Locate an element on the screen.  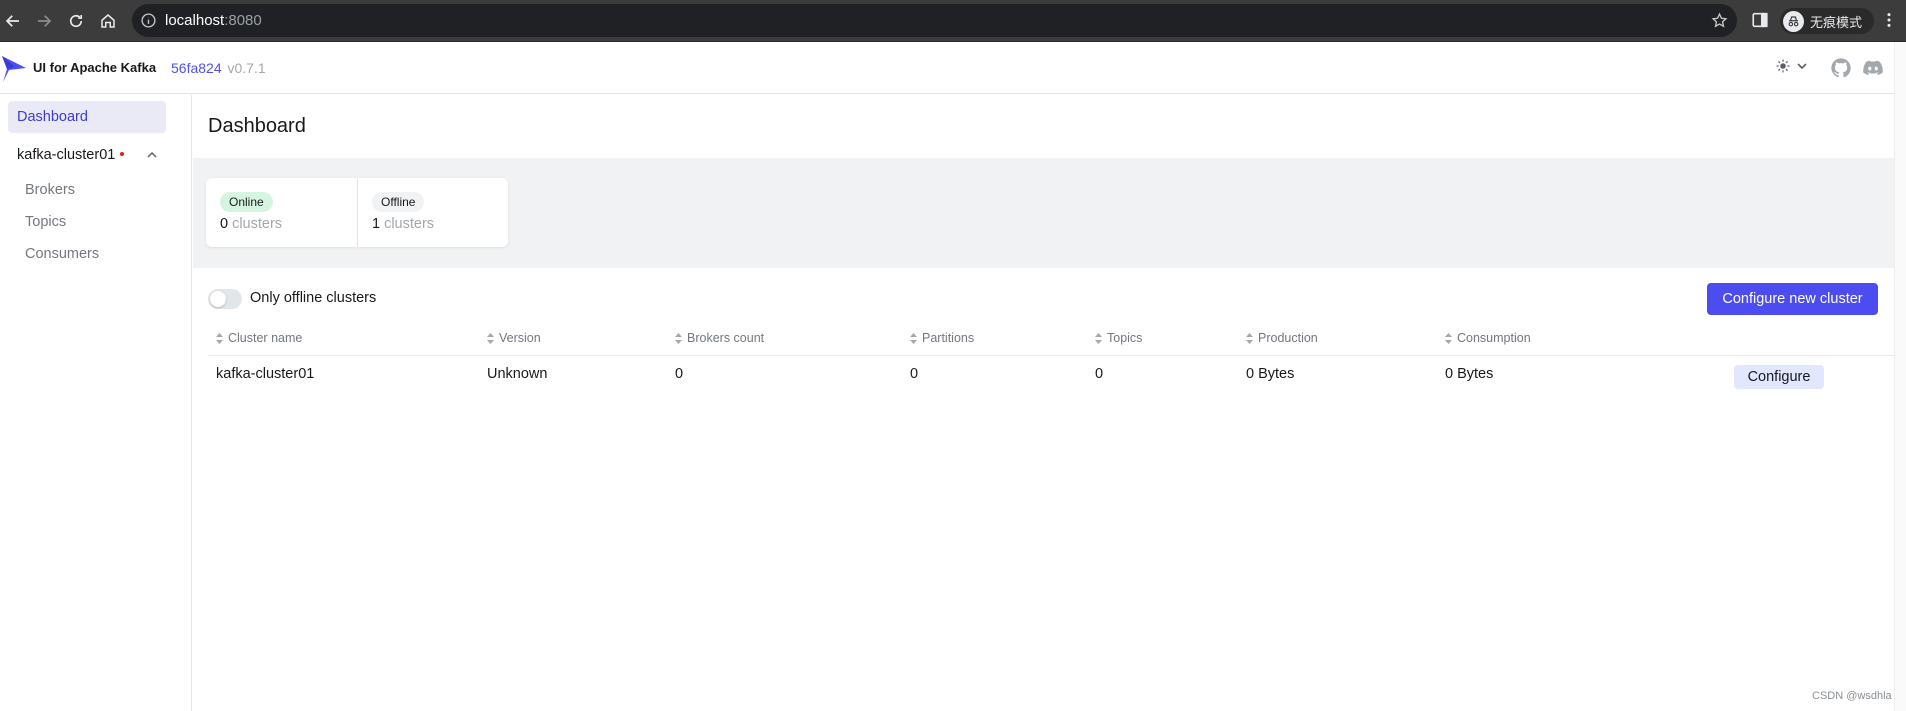
discord-icon is located at coordinates (1873, 68).